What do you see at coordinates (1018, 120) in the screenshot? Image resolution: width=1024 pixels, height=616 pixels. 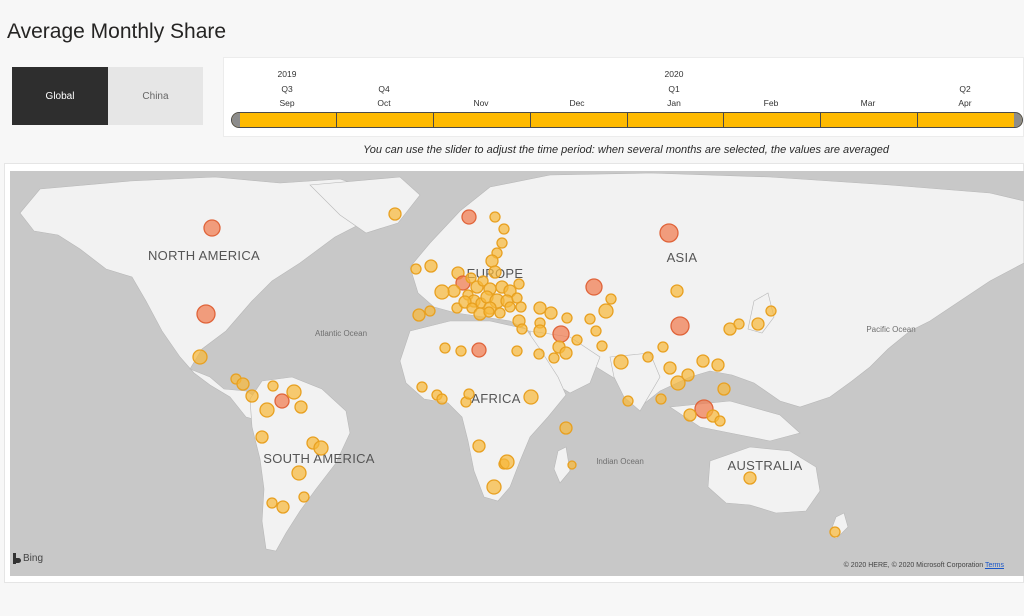 I see `slider-handle-end` at bounding box center [1018, 120].